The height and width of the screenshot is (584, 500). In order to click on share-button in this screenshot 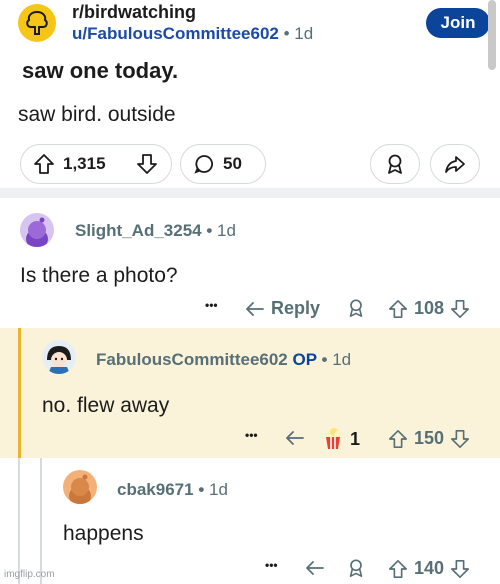, I will do `click(455, 164)`.